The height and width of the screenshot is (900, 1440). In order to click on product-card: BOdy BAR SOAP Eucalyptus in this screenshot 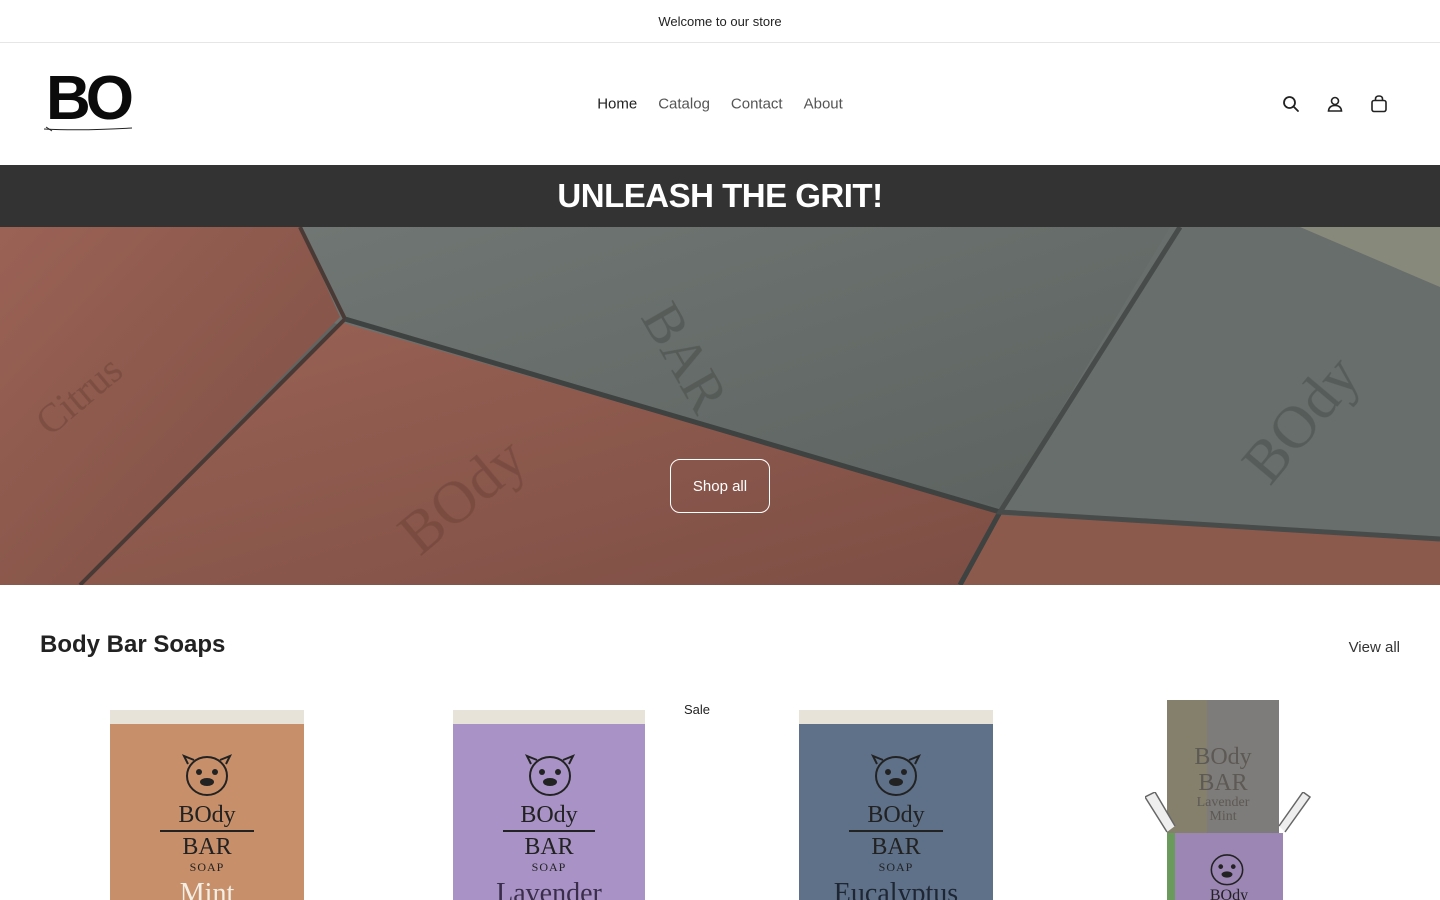, I will do `click(892, 800)`.